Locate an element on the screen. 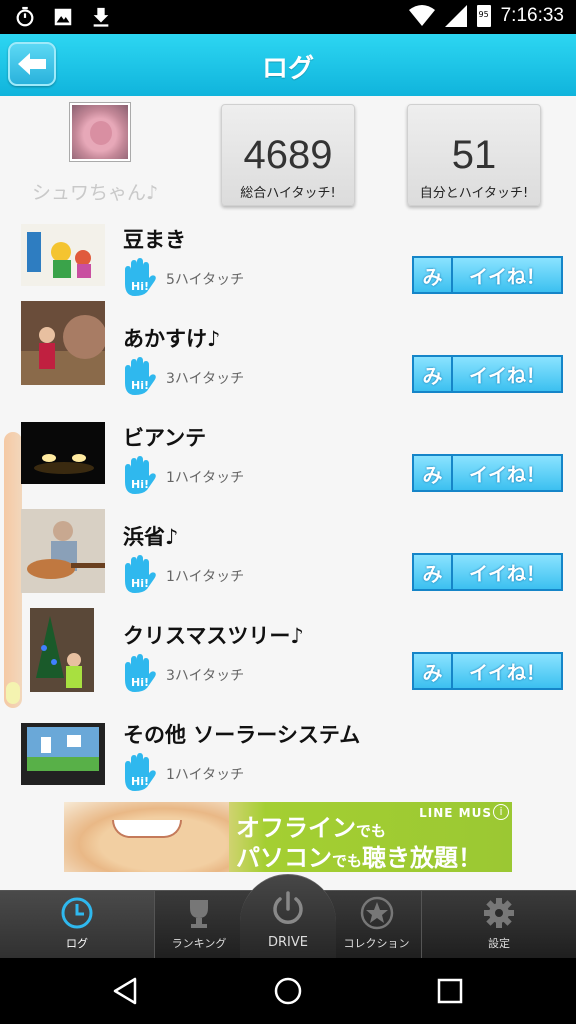  battery-level: 95 is located at coordinates (483, 14).